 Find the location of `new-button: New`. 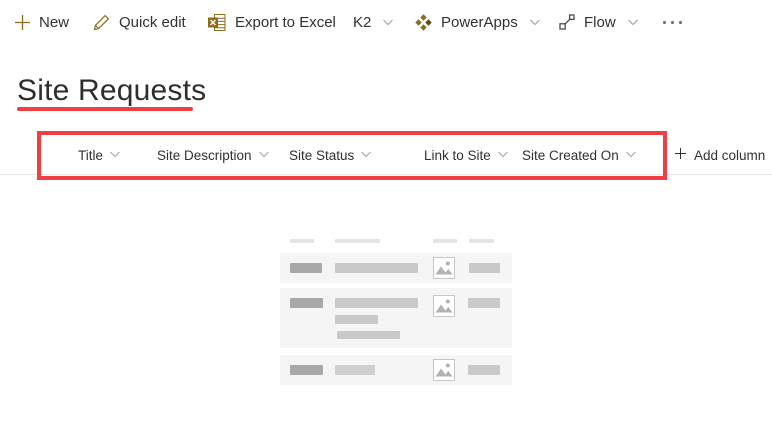

new-button: New is located at coordinates (41, 22).